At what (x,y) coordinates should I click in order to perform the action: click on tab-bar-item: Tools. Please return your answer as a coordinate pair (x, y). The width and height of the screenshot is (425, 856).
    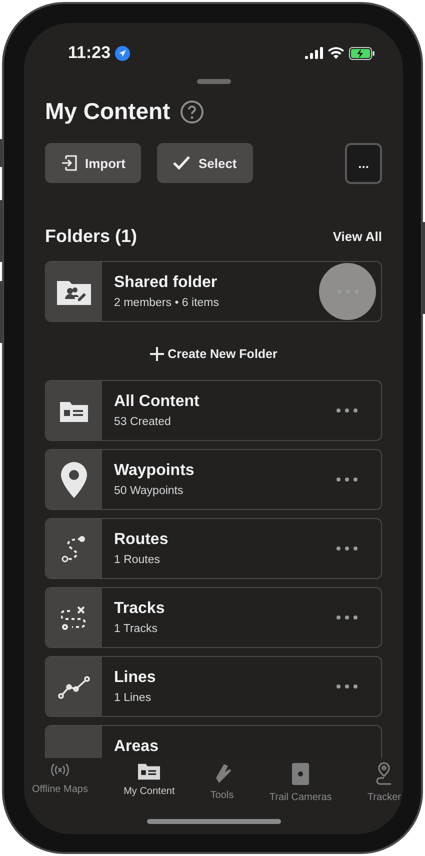
    Looking at the image, I should click on (222, 782).